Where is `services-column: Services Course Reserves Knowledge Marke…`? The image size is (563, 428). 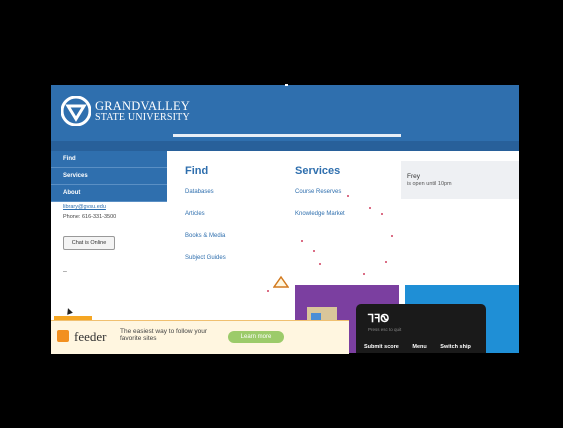
services-column: Services Course Reserves Knowledge Marke… is located at coordinates (320, 199).